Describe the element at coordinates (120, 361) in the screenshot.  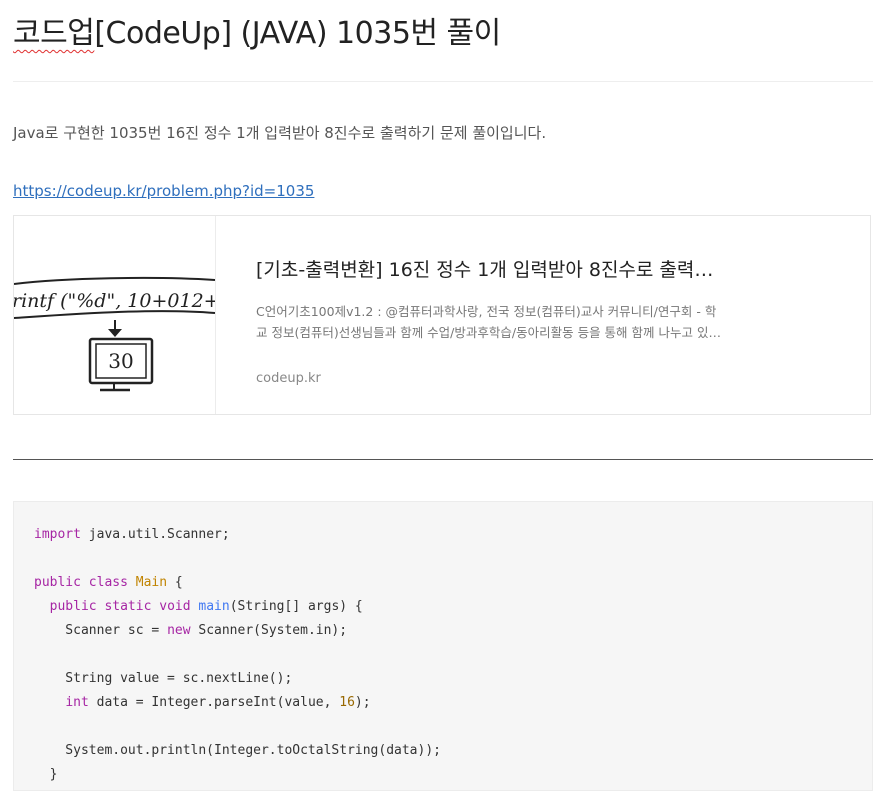
I see `thumb-result-text: 30` at that location.